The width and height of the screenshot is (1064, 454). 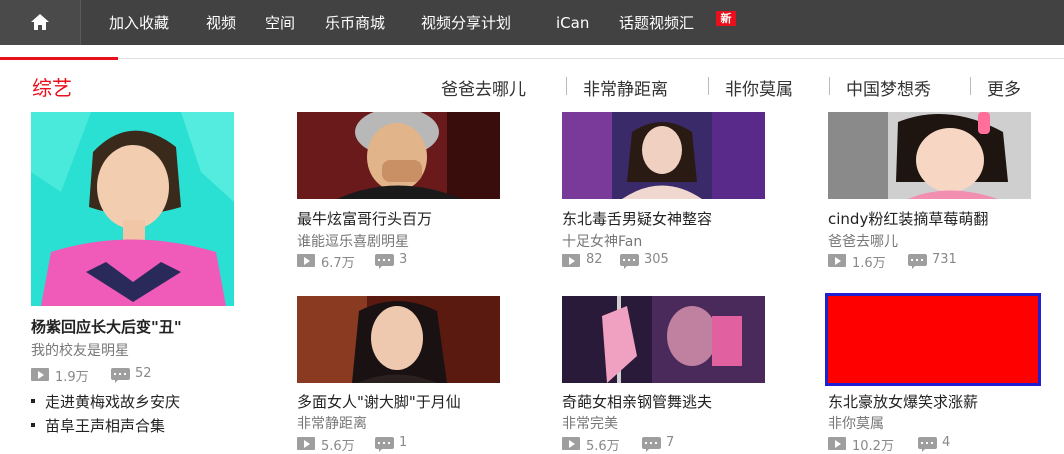 I want to click on featured-title: 杨紫回应长大后变"丑", so click(x=106, y=326).